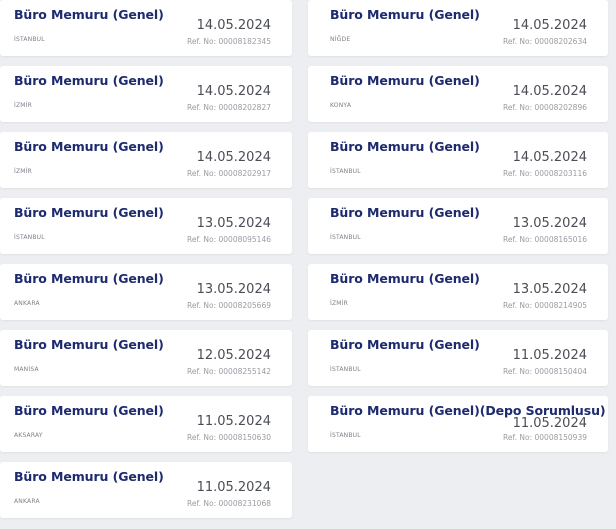 The width and height of the screenshot is (616, 529). What do you see at coordinates (545, 107) in the screenshot?
I see `job-ref-number: Ref. No: 00008202896` at bounding box center [545, 107].